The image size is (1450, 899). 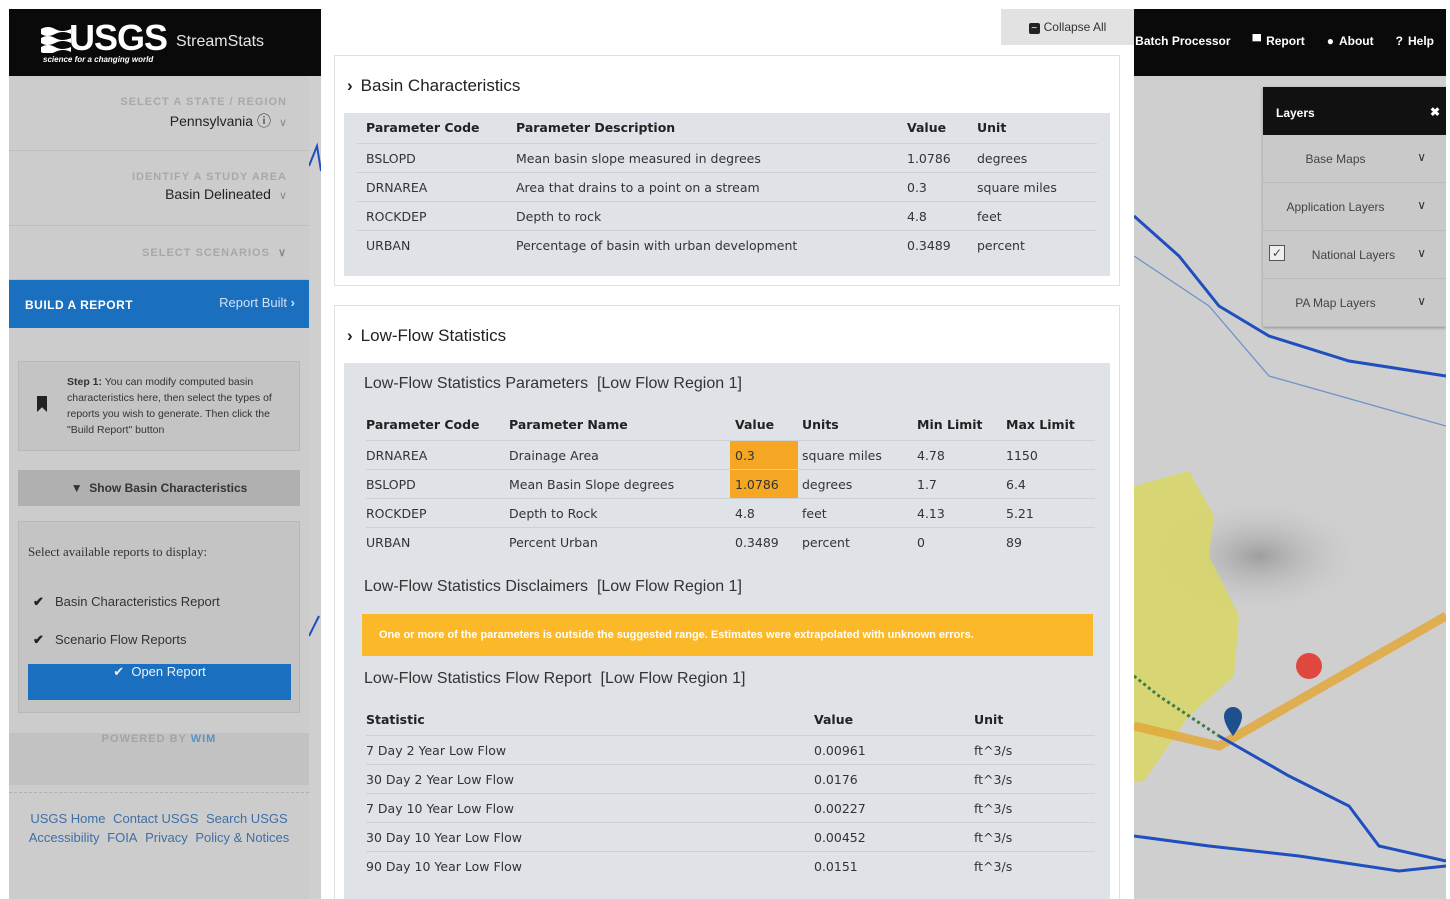 What do you see at coordinates (553, 513) in the screenshot?
I see `table-cell: Depth to Rock` at bounding box center [553, 513].